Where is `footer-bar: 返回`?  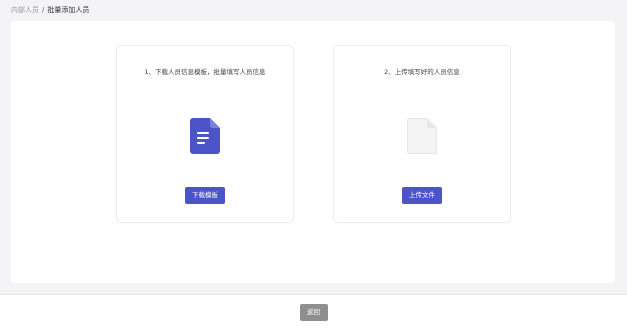 footer-bar: 返回 is located at coordinates (313, 312).